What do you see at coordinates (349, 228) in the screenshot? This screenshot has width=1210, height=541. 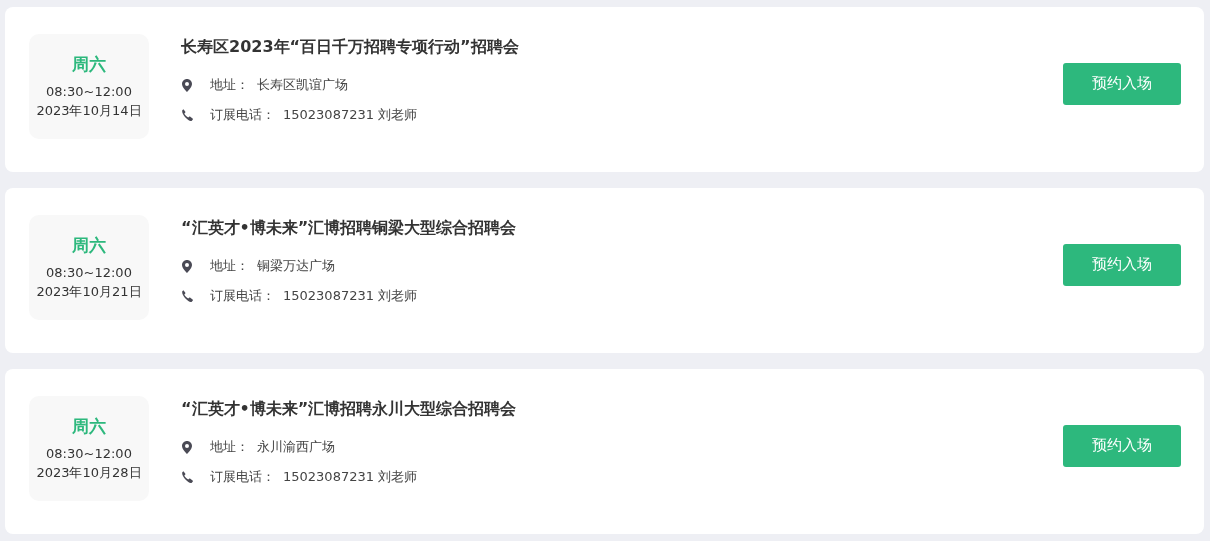 I see `fair-title: “汇英才•博未来”汇博招聘铜梁大型综合招聘会` at bounding box center [349, 228].